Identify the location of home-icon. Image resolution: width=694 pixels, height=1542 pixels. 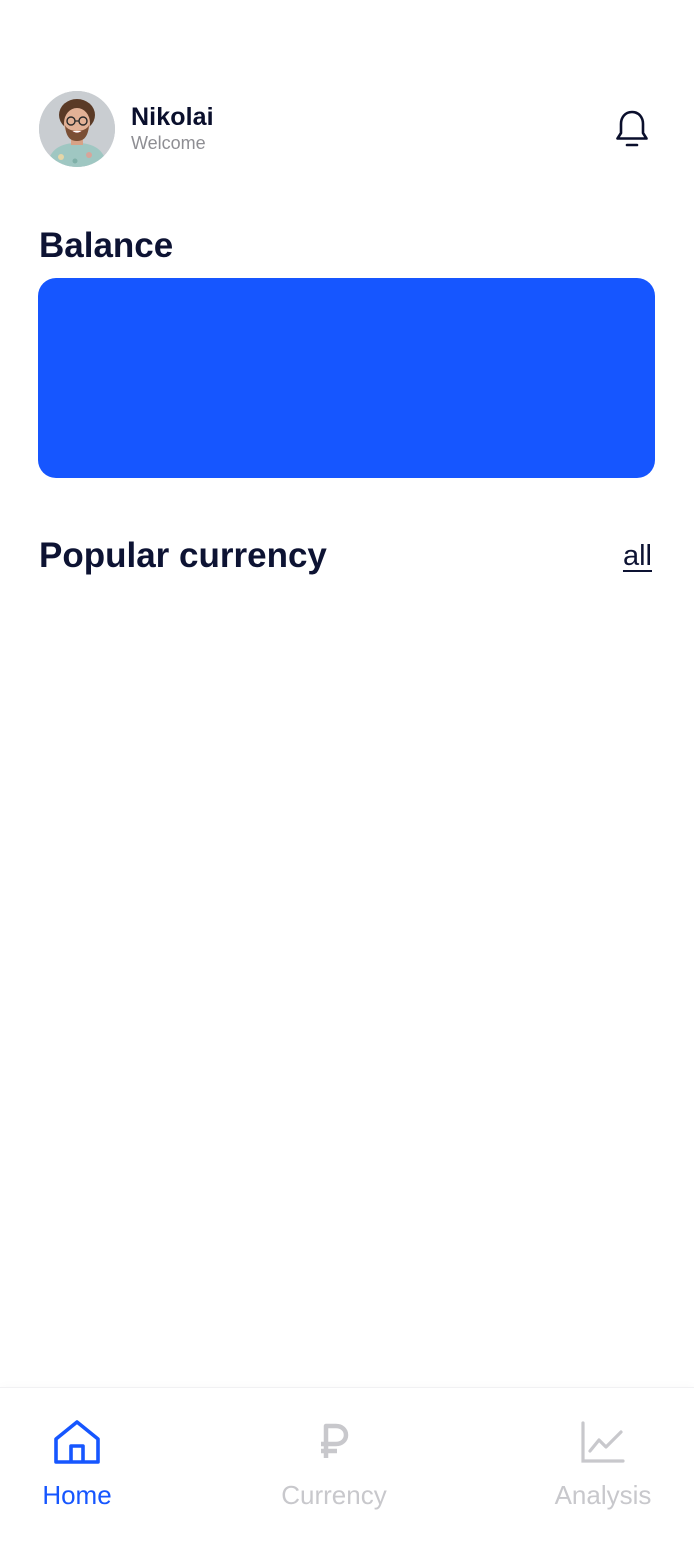
(77, 1442).